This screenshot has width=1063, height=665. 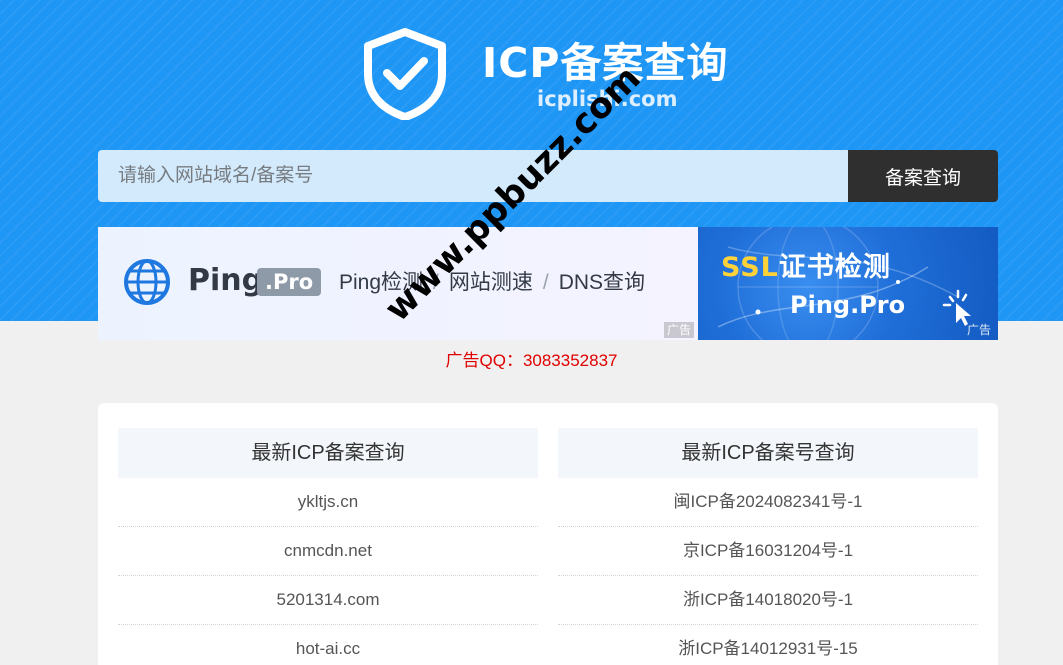 I want to click on ad-feature-speed-test: 网站测速, so click(x=490, y=282).